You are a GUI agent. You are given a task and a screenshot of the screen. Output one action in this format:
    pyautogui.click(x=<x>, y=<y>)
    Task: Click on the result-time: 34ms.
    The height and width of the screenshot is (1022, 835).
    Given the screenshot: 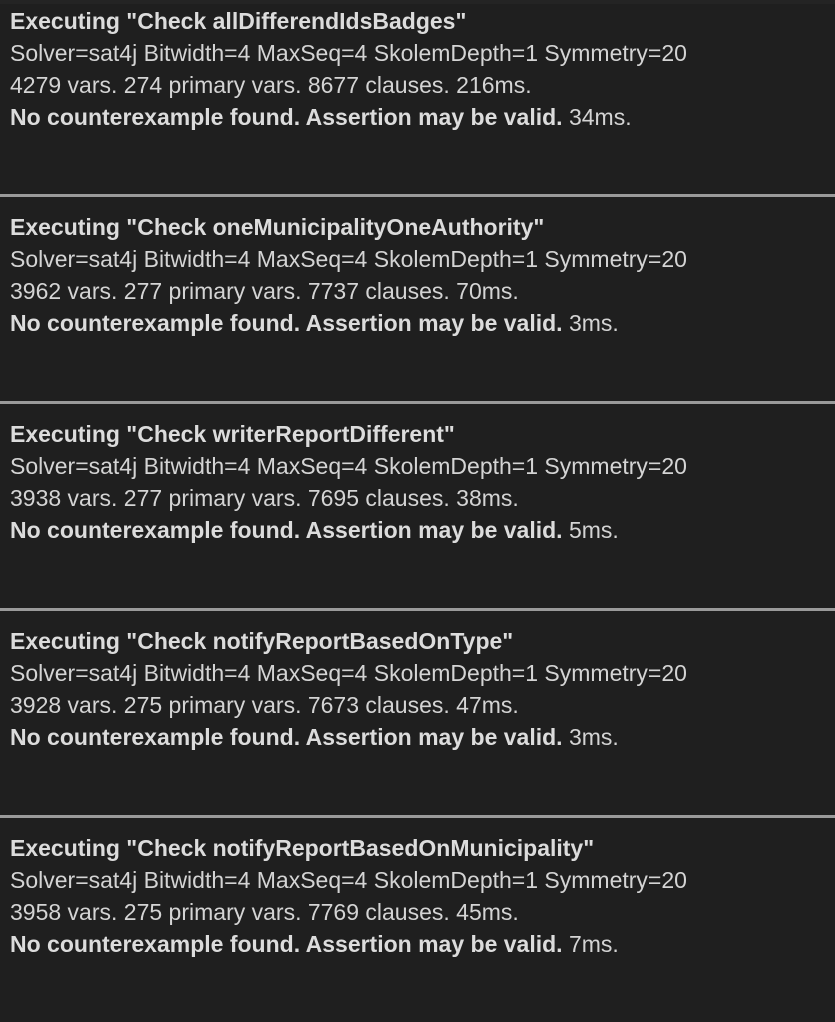 What is the action you would take?
    pyautogui.click(x=597, y=117)
    